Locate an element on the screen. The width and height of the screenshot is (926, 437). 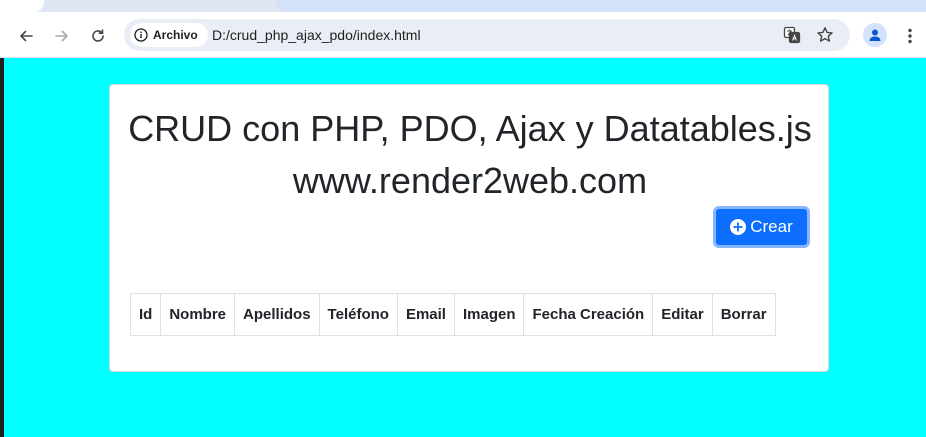
translate-button is located at coordinates (792, 35).